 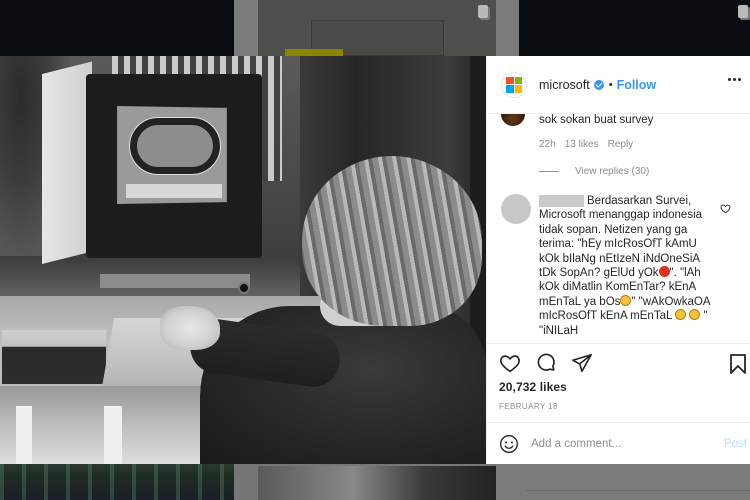 What do you see at coordinates (738, 364) in the screenshot?
I see `bookmark-icon` at bounding box center [738, 364].